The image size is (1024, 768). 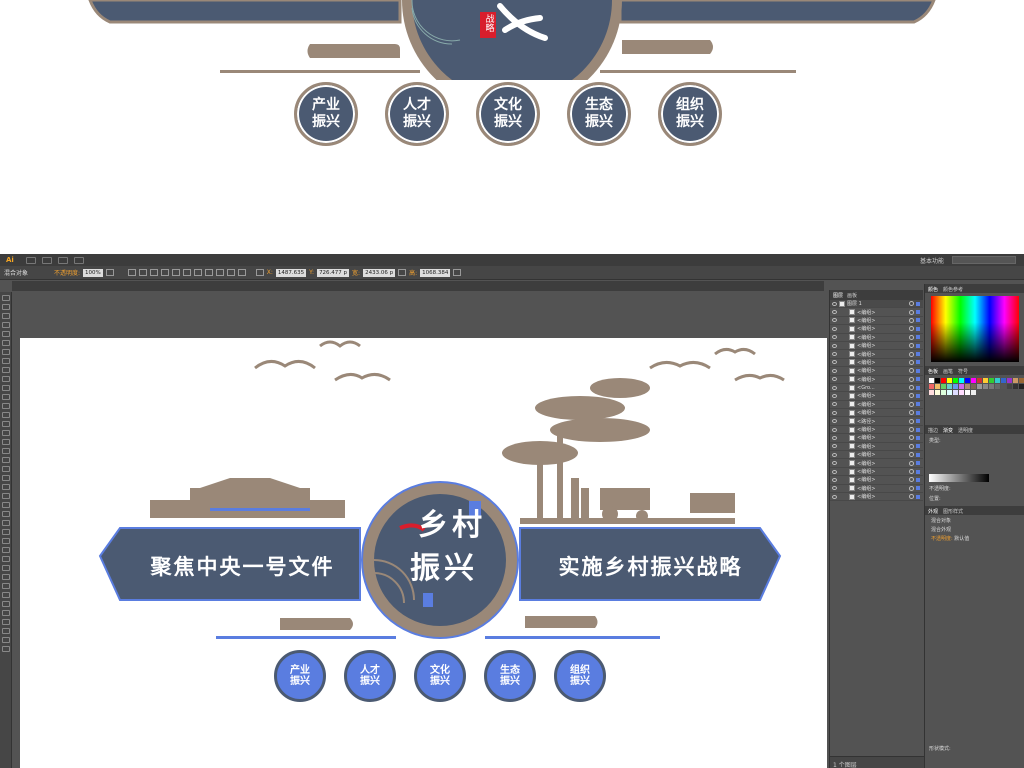 What do you see at coordinates (440, 676) in the screenshot?
I see `artboard-badge: 文化 振兴` at bounding box center [440, 676].